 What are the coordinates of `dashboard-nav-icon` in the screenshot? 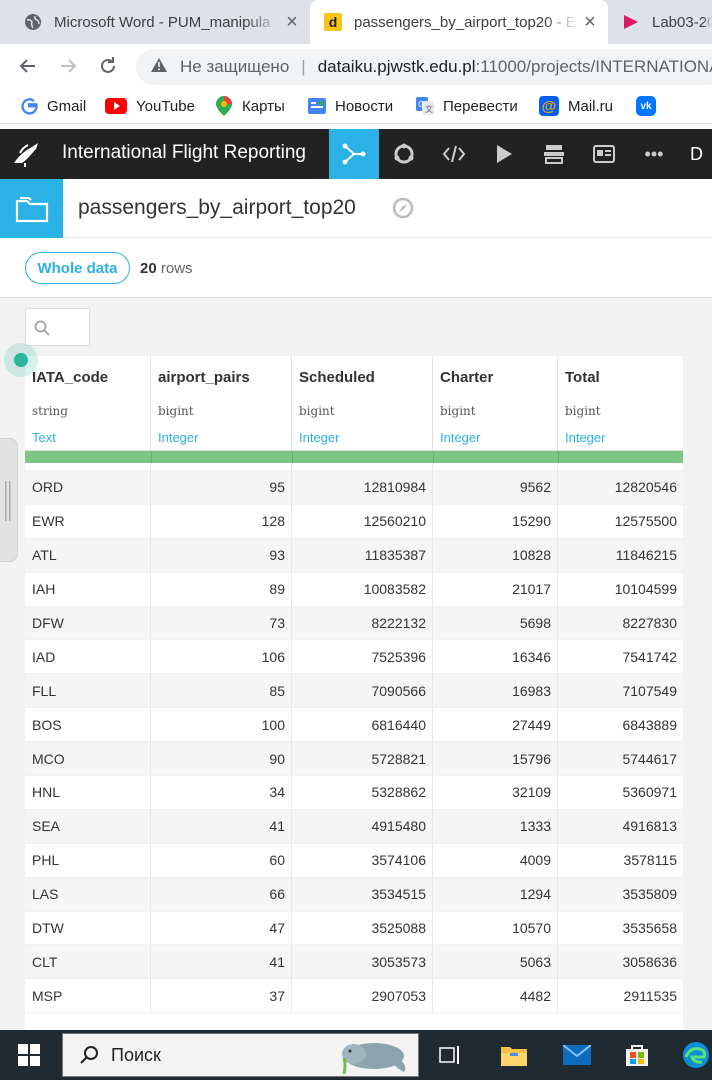 It's located at (554, 154).